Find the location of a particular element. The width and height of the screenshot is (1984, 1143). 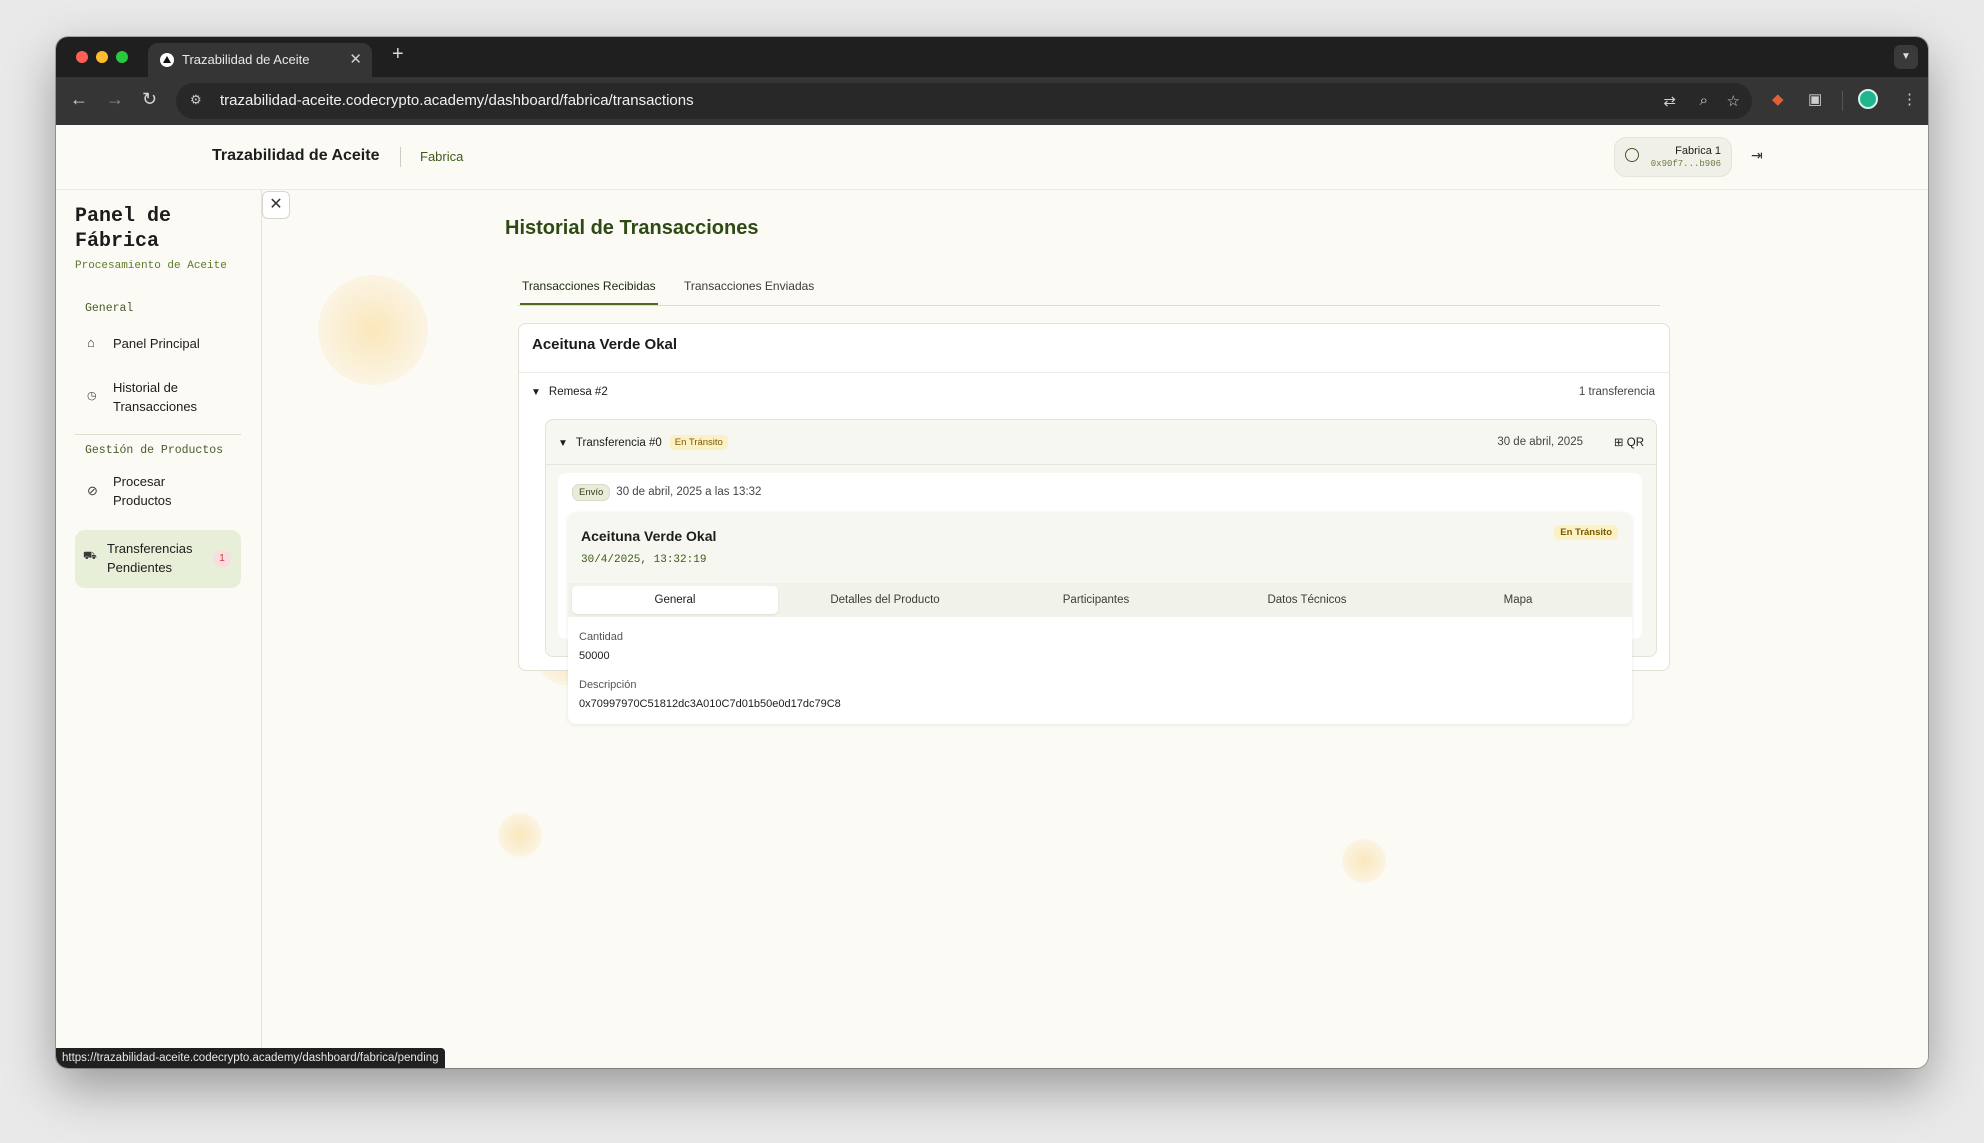

tab-mapa: Mapa is located at coordinates (1518, 600).